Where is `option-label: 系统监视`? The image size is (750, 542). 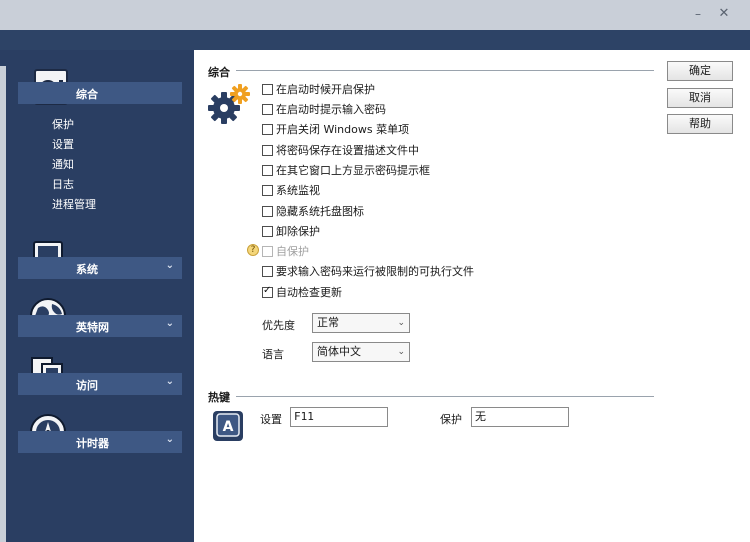
option-label: 系统监视 is located at coordinates (298, 190).